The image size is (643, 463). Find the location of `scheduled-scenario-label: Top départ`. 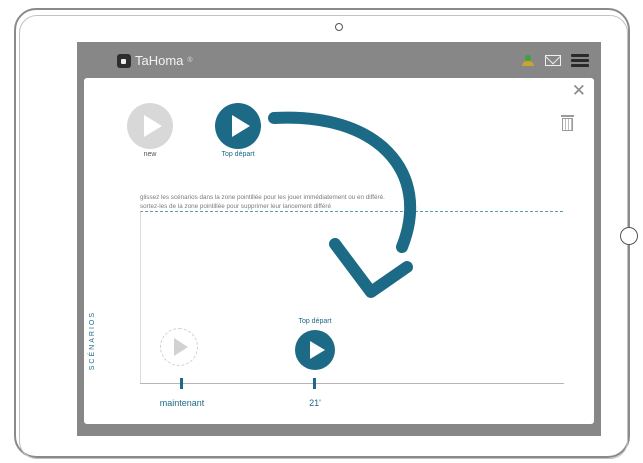

scheduled-scenario-label: Top départ is located at coordinates (315, 321).